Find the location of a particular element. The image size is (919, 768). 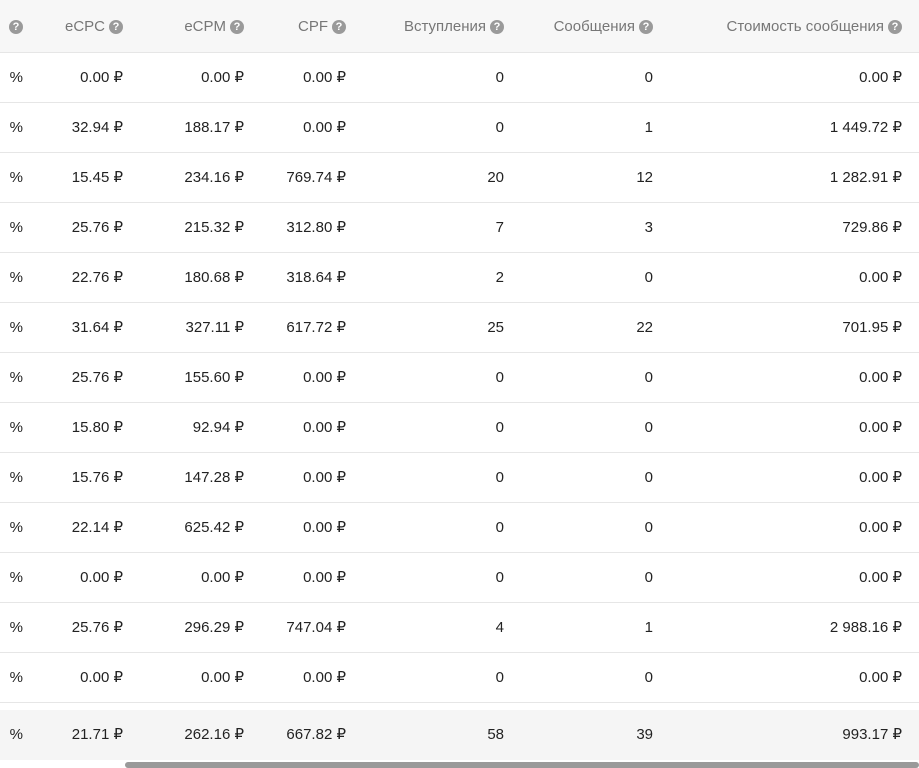

messages-cell: 3 is located at coordinates (648, 227).